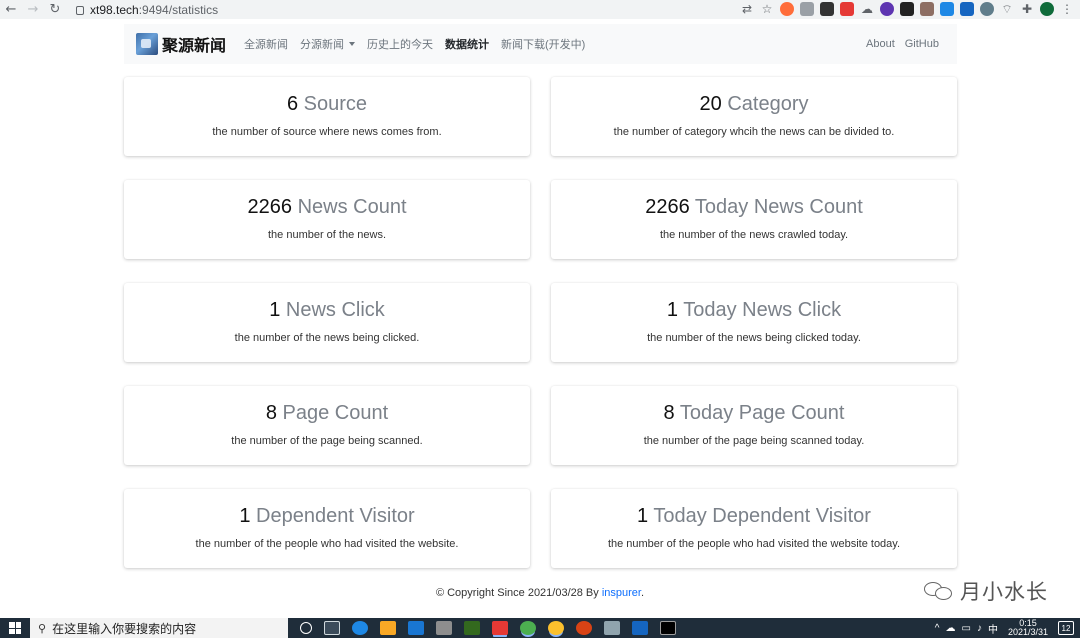  Describe the element at coordinates (327, 104) in the screenshot. I see `stat-title: 6 Source` at that location.